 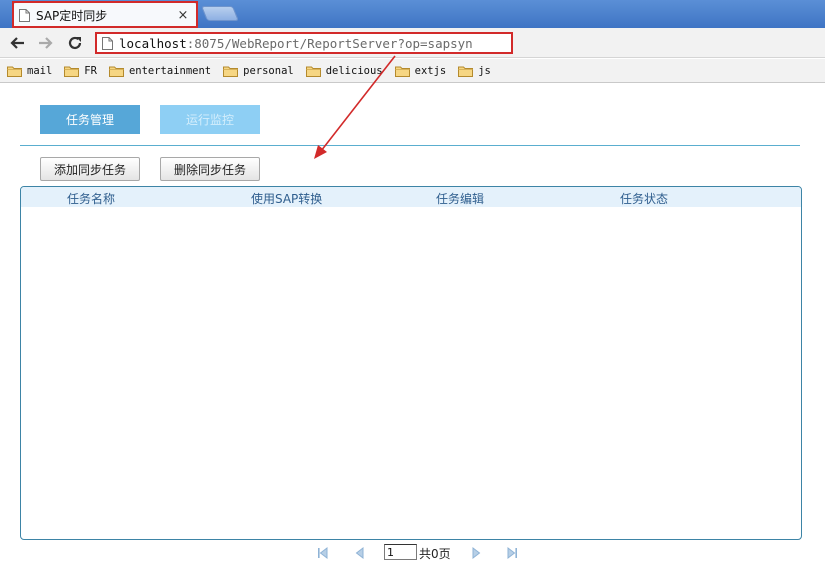 I want to click on reload-icon, so click(x=75, y=43).